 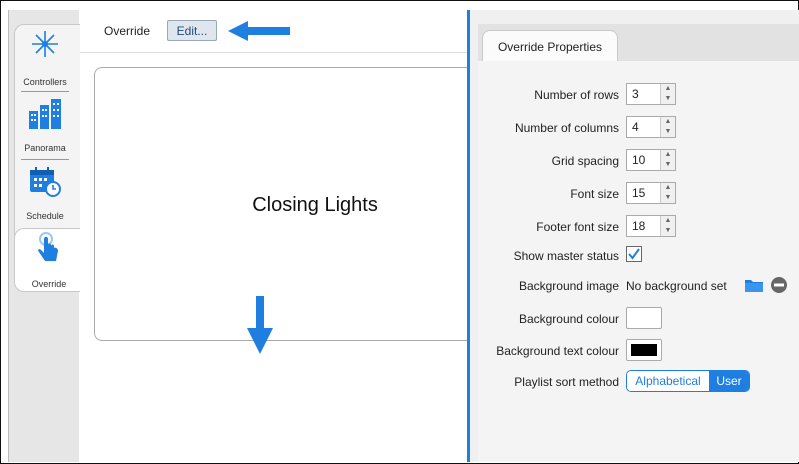 I want to click on bgtext-row: Background text colour, so click(x=638, y=351).